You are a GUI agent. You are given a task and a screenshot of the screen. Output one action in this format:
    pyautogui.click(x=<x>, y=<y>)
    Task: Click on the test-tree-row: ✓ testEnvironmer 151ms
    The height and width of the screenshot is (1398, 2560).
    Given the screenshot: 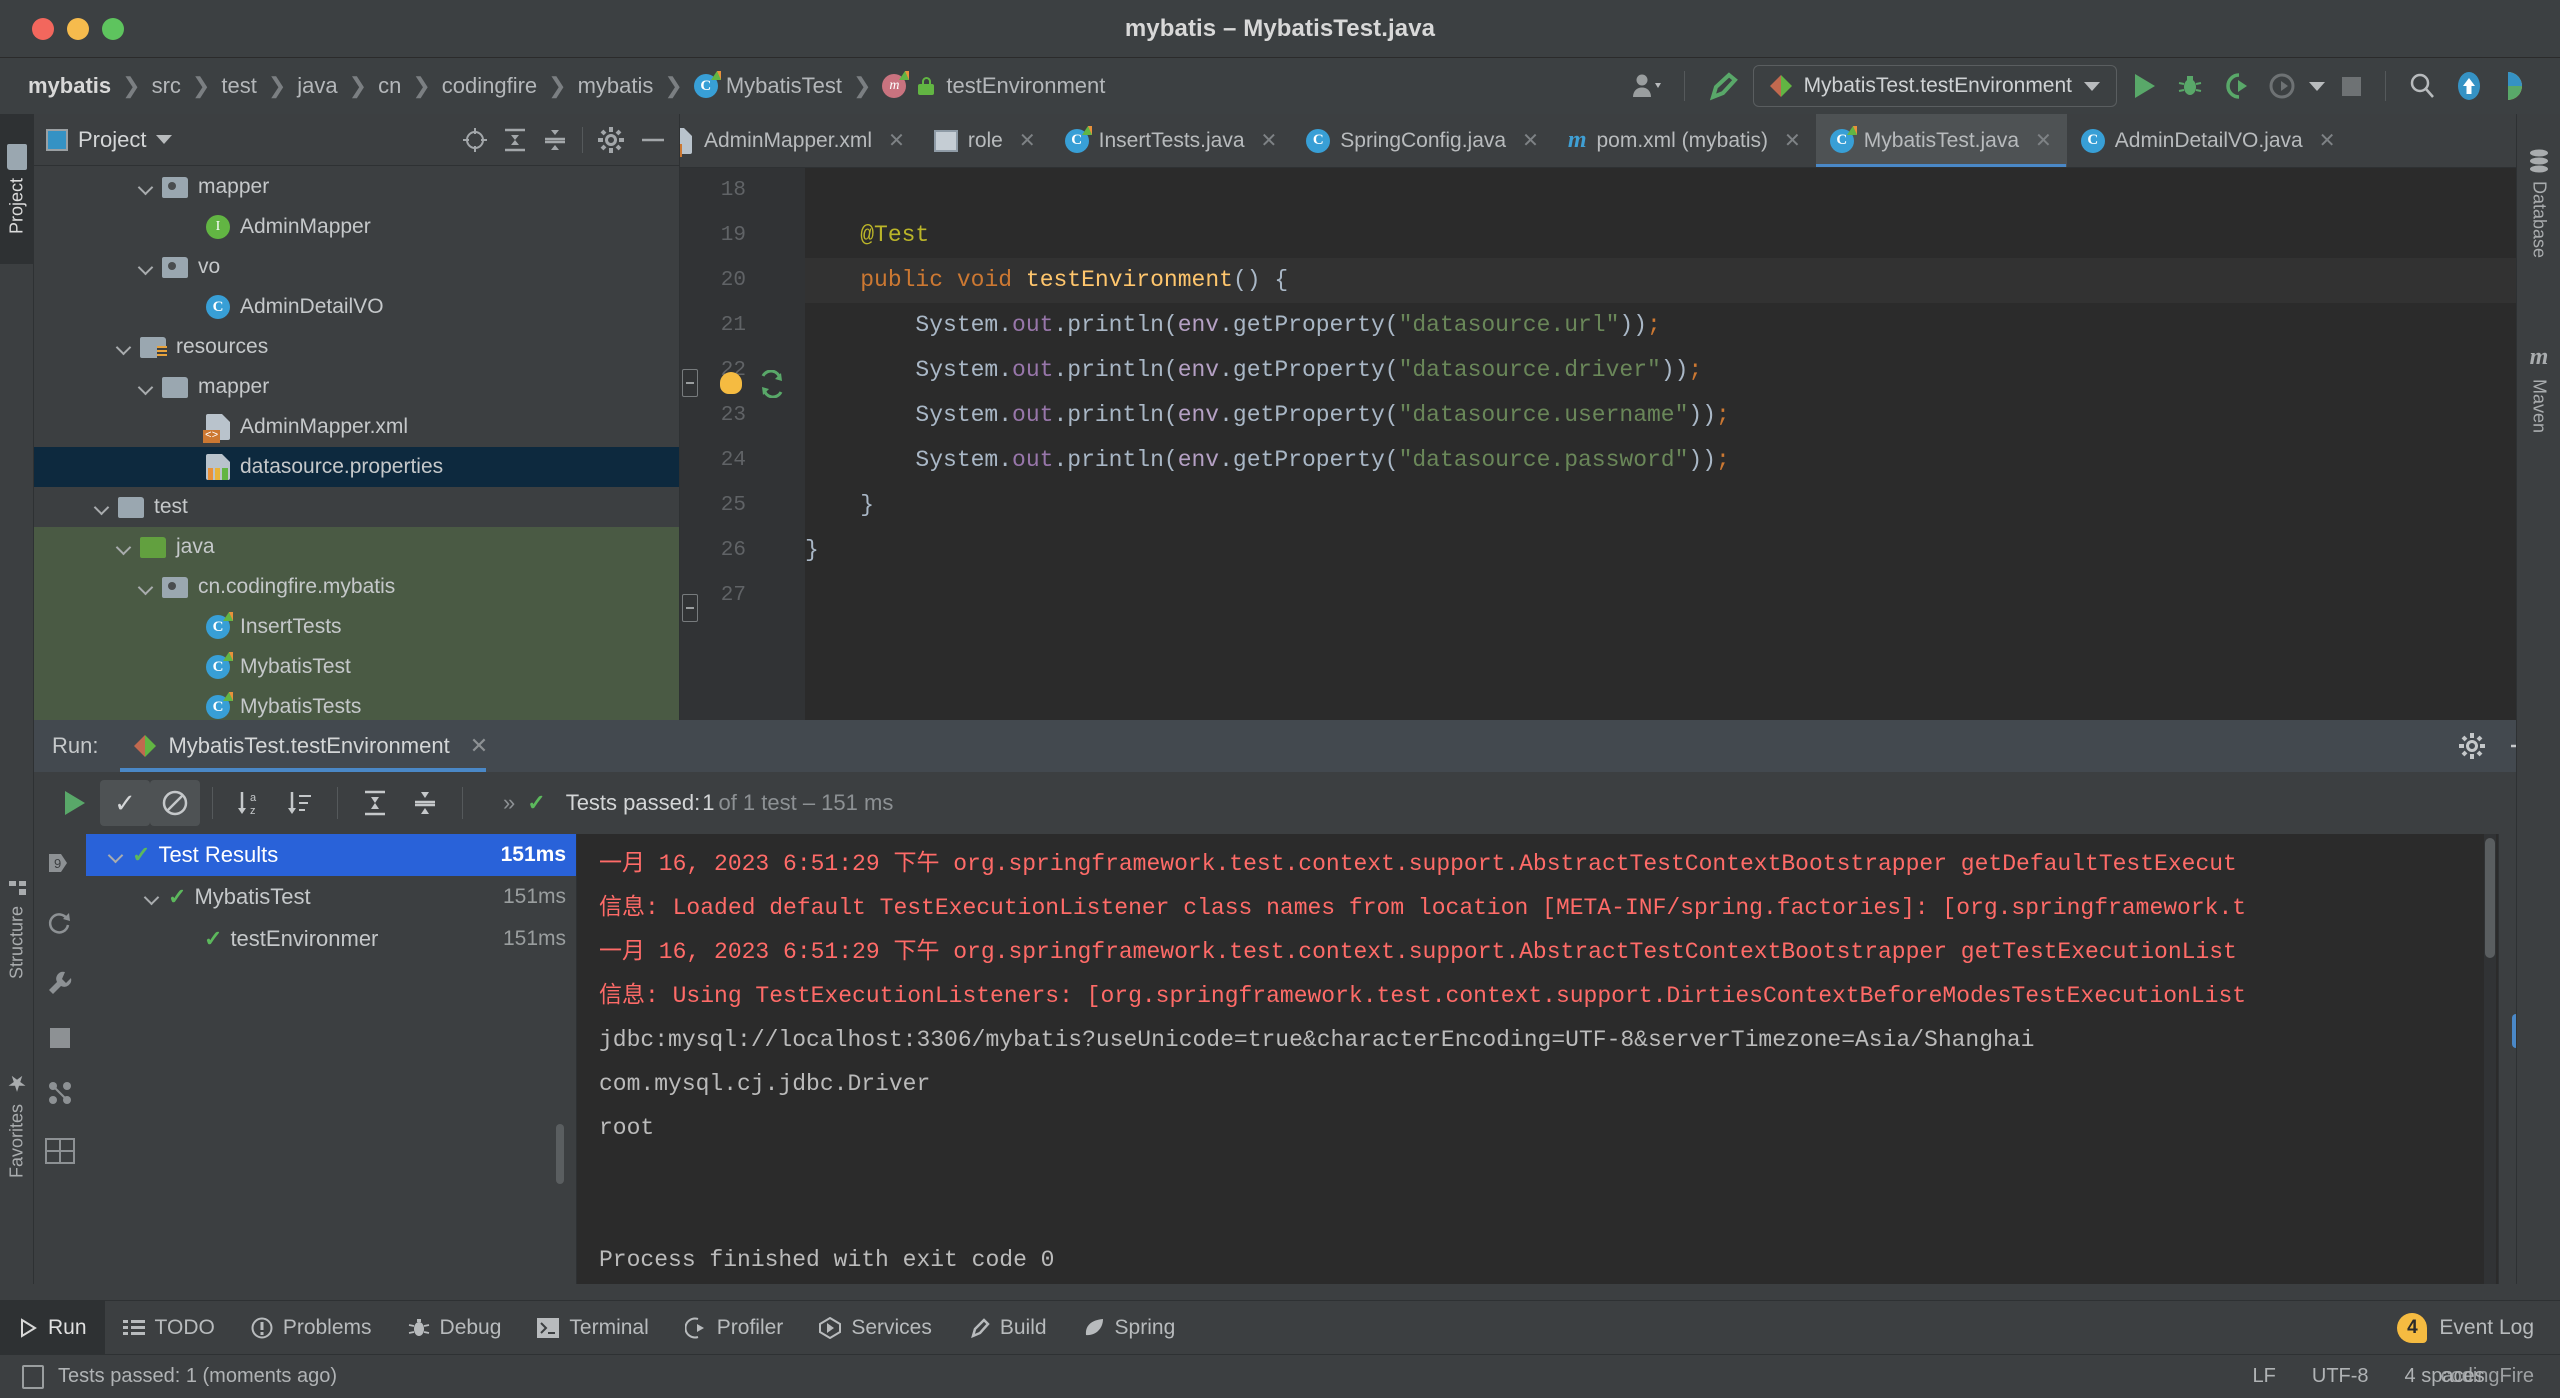 What is the action you would take?
    pyautogui.click(x=331, y=939)
    